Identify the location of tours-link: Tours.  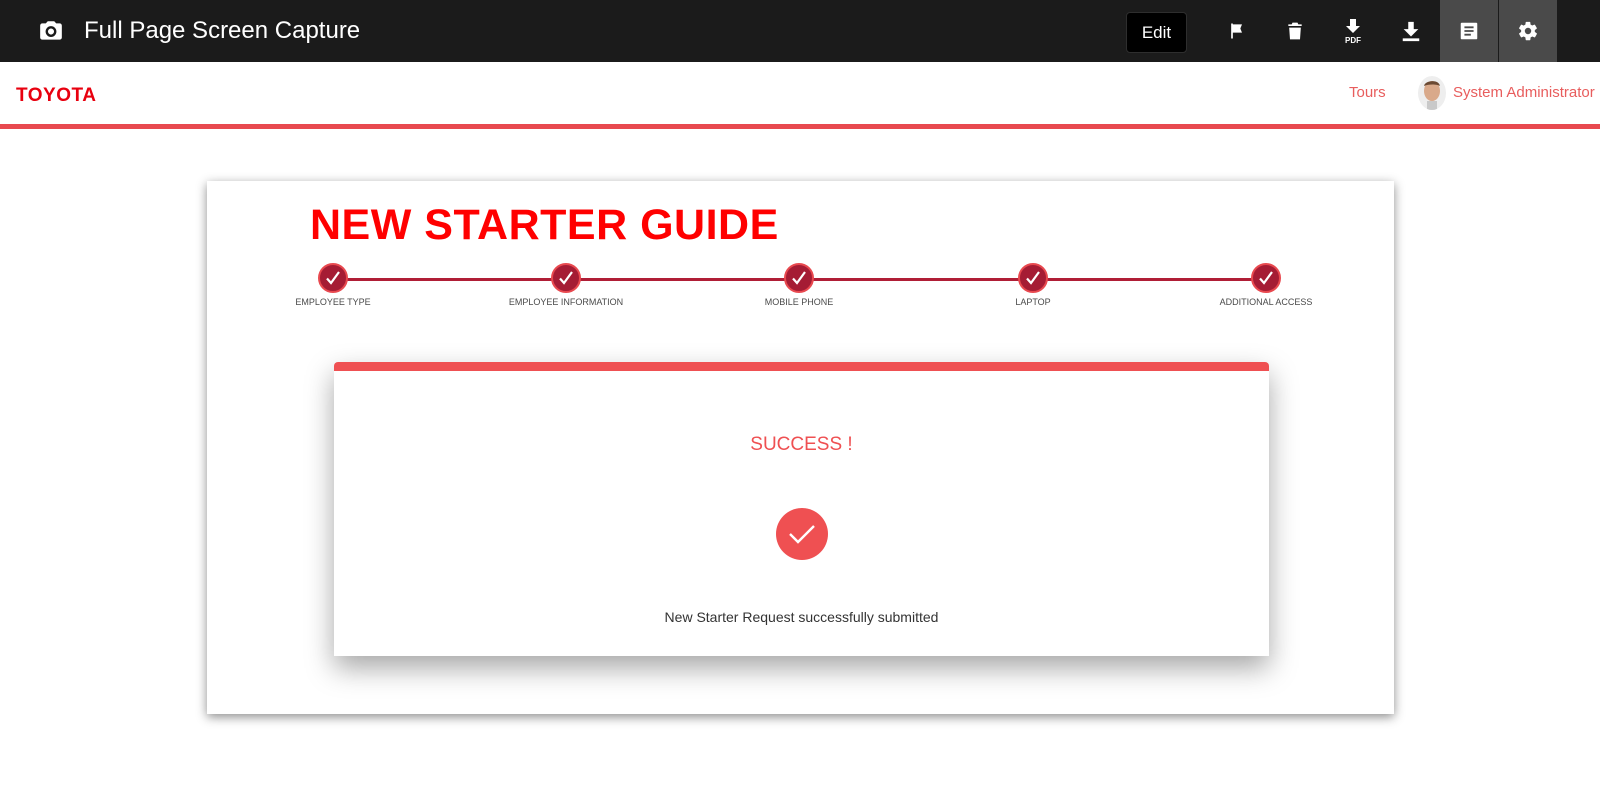
(1367, 92).